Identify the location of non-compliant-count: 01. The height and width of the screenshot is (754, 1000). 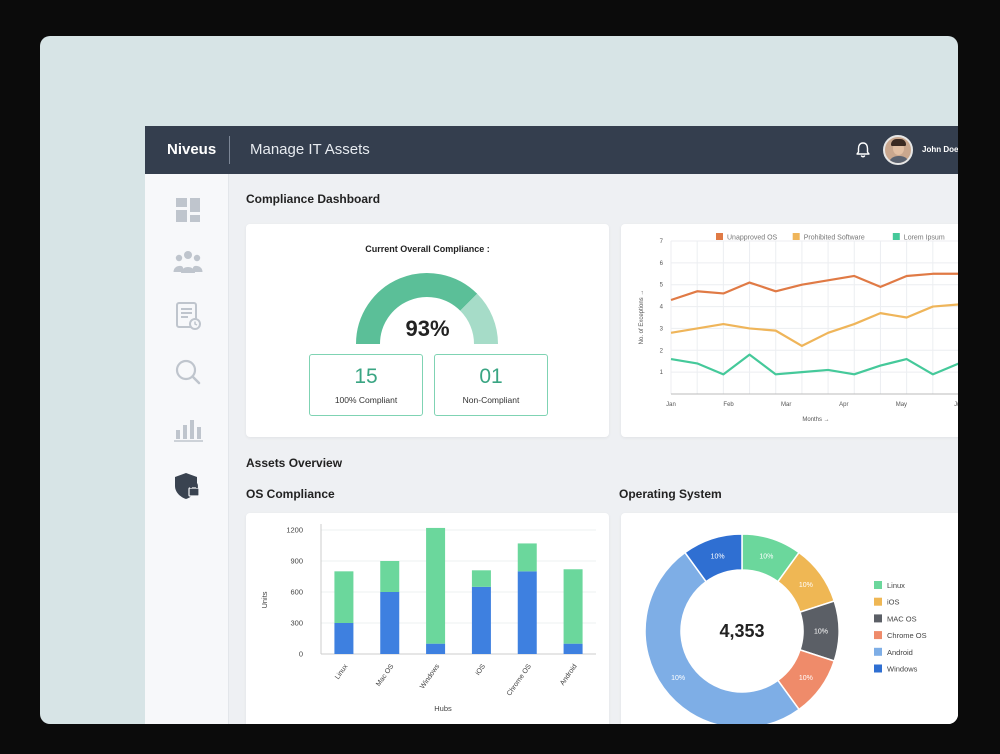
(491, 376).